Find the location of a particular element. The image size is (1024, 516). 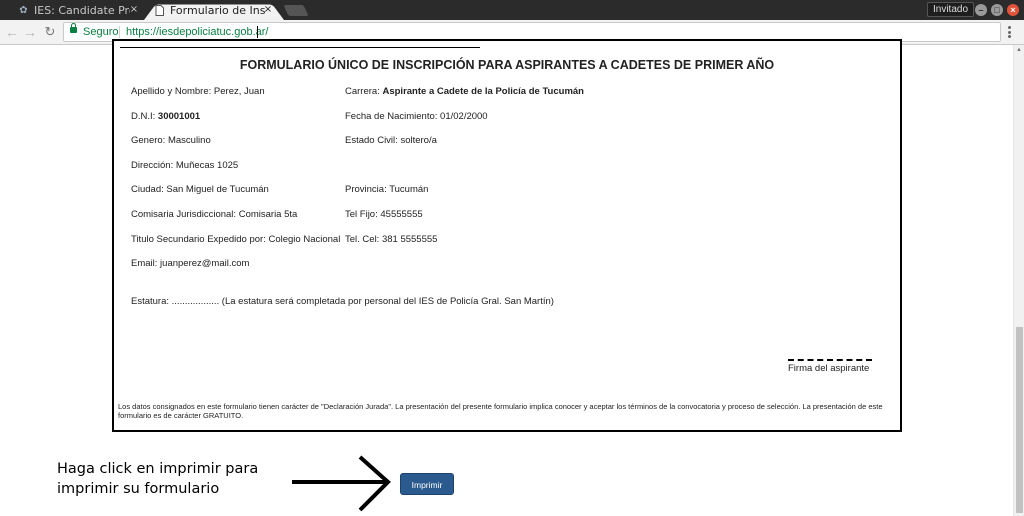

close-window-button: × is located at coordinates (1013, 10).